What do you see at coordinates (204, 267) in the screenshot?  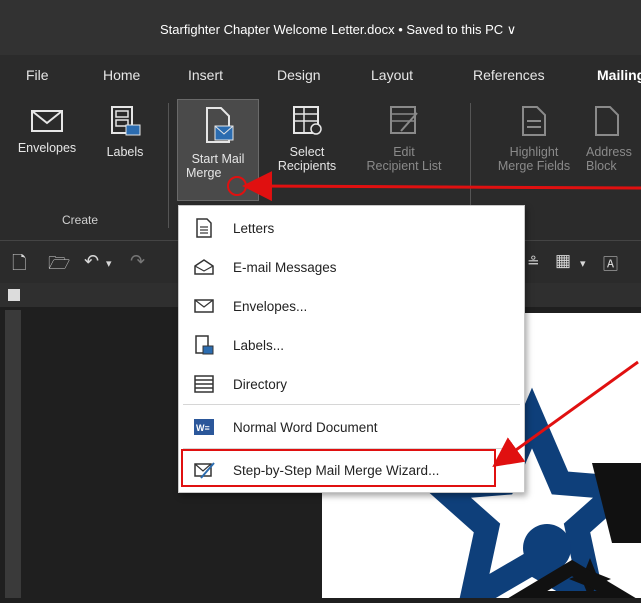 I see `email-icon` at bounding box center [204, 267].